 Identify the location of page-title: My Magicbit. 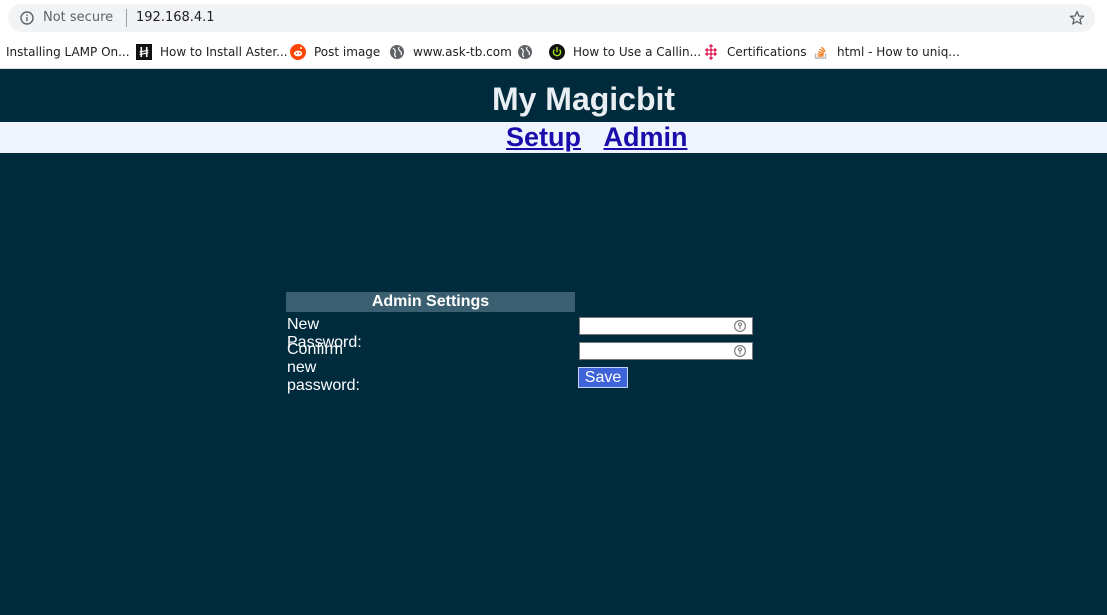
(583, 99).